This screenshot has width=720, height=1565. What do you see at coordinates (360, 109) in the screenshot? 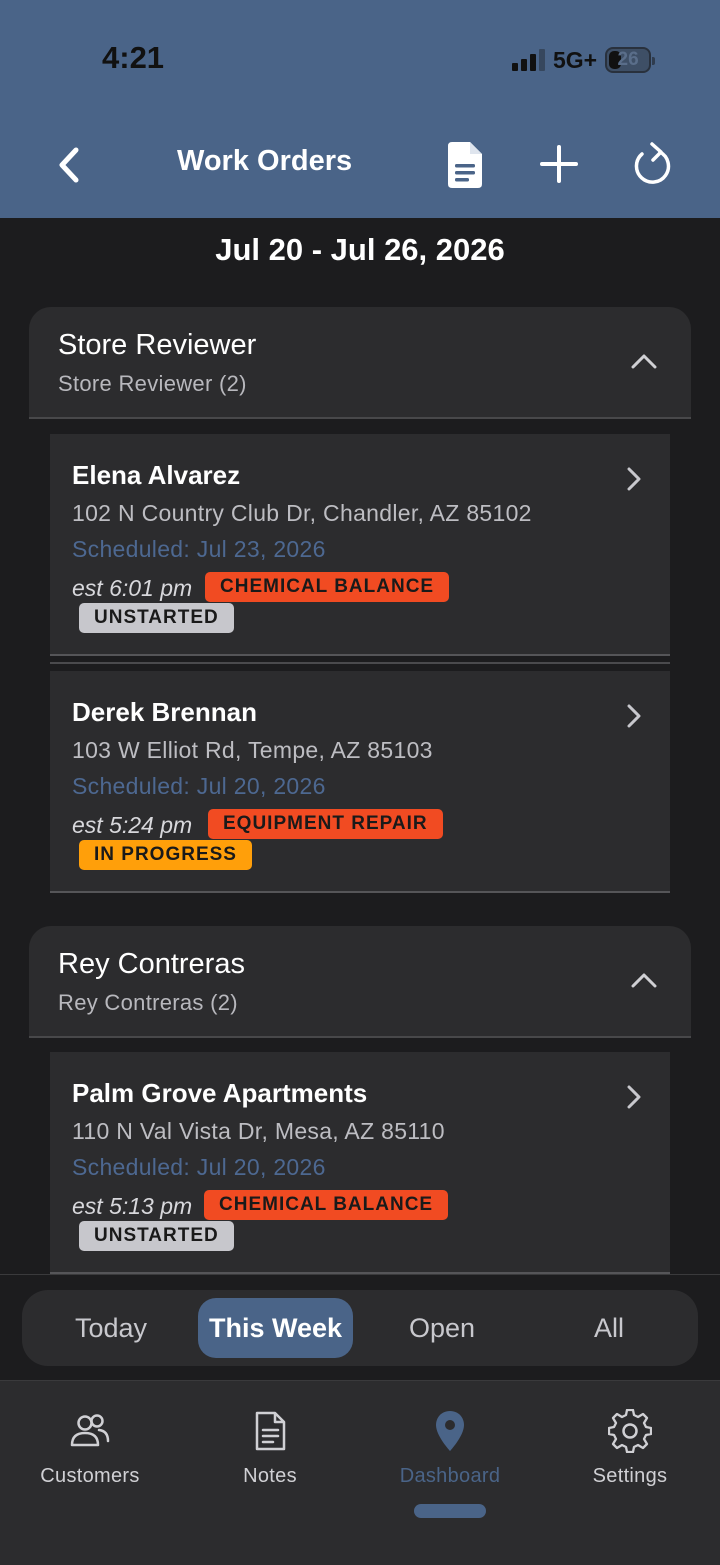
I see `app-header: 4:21 5G+ 26 Work Orders` at bounding box center [360, 109].